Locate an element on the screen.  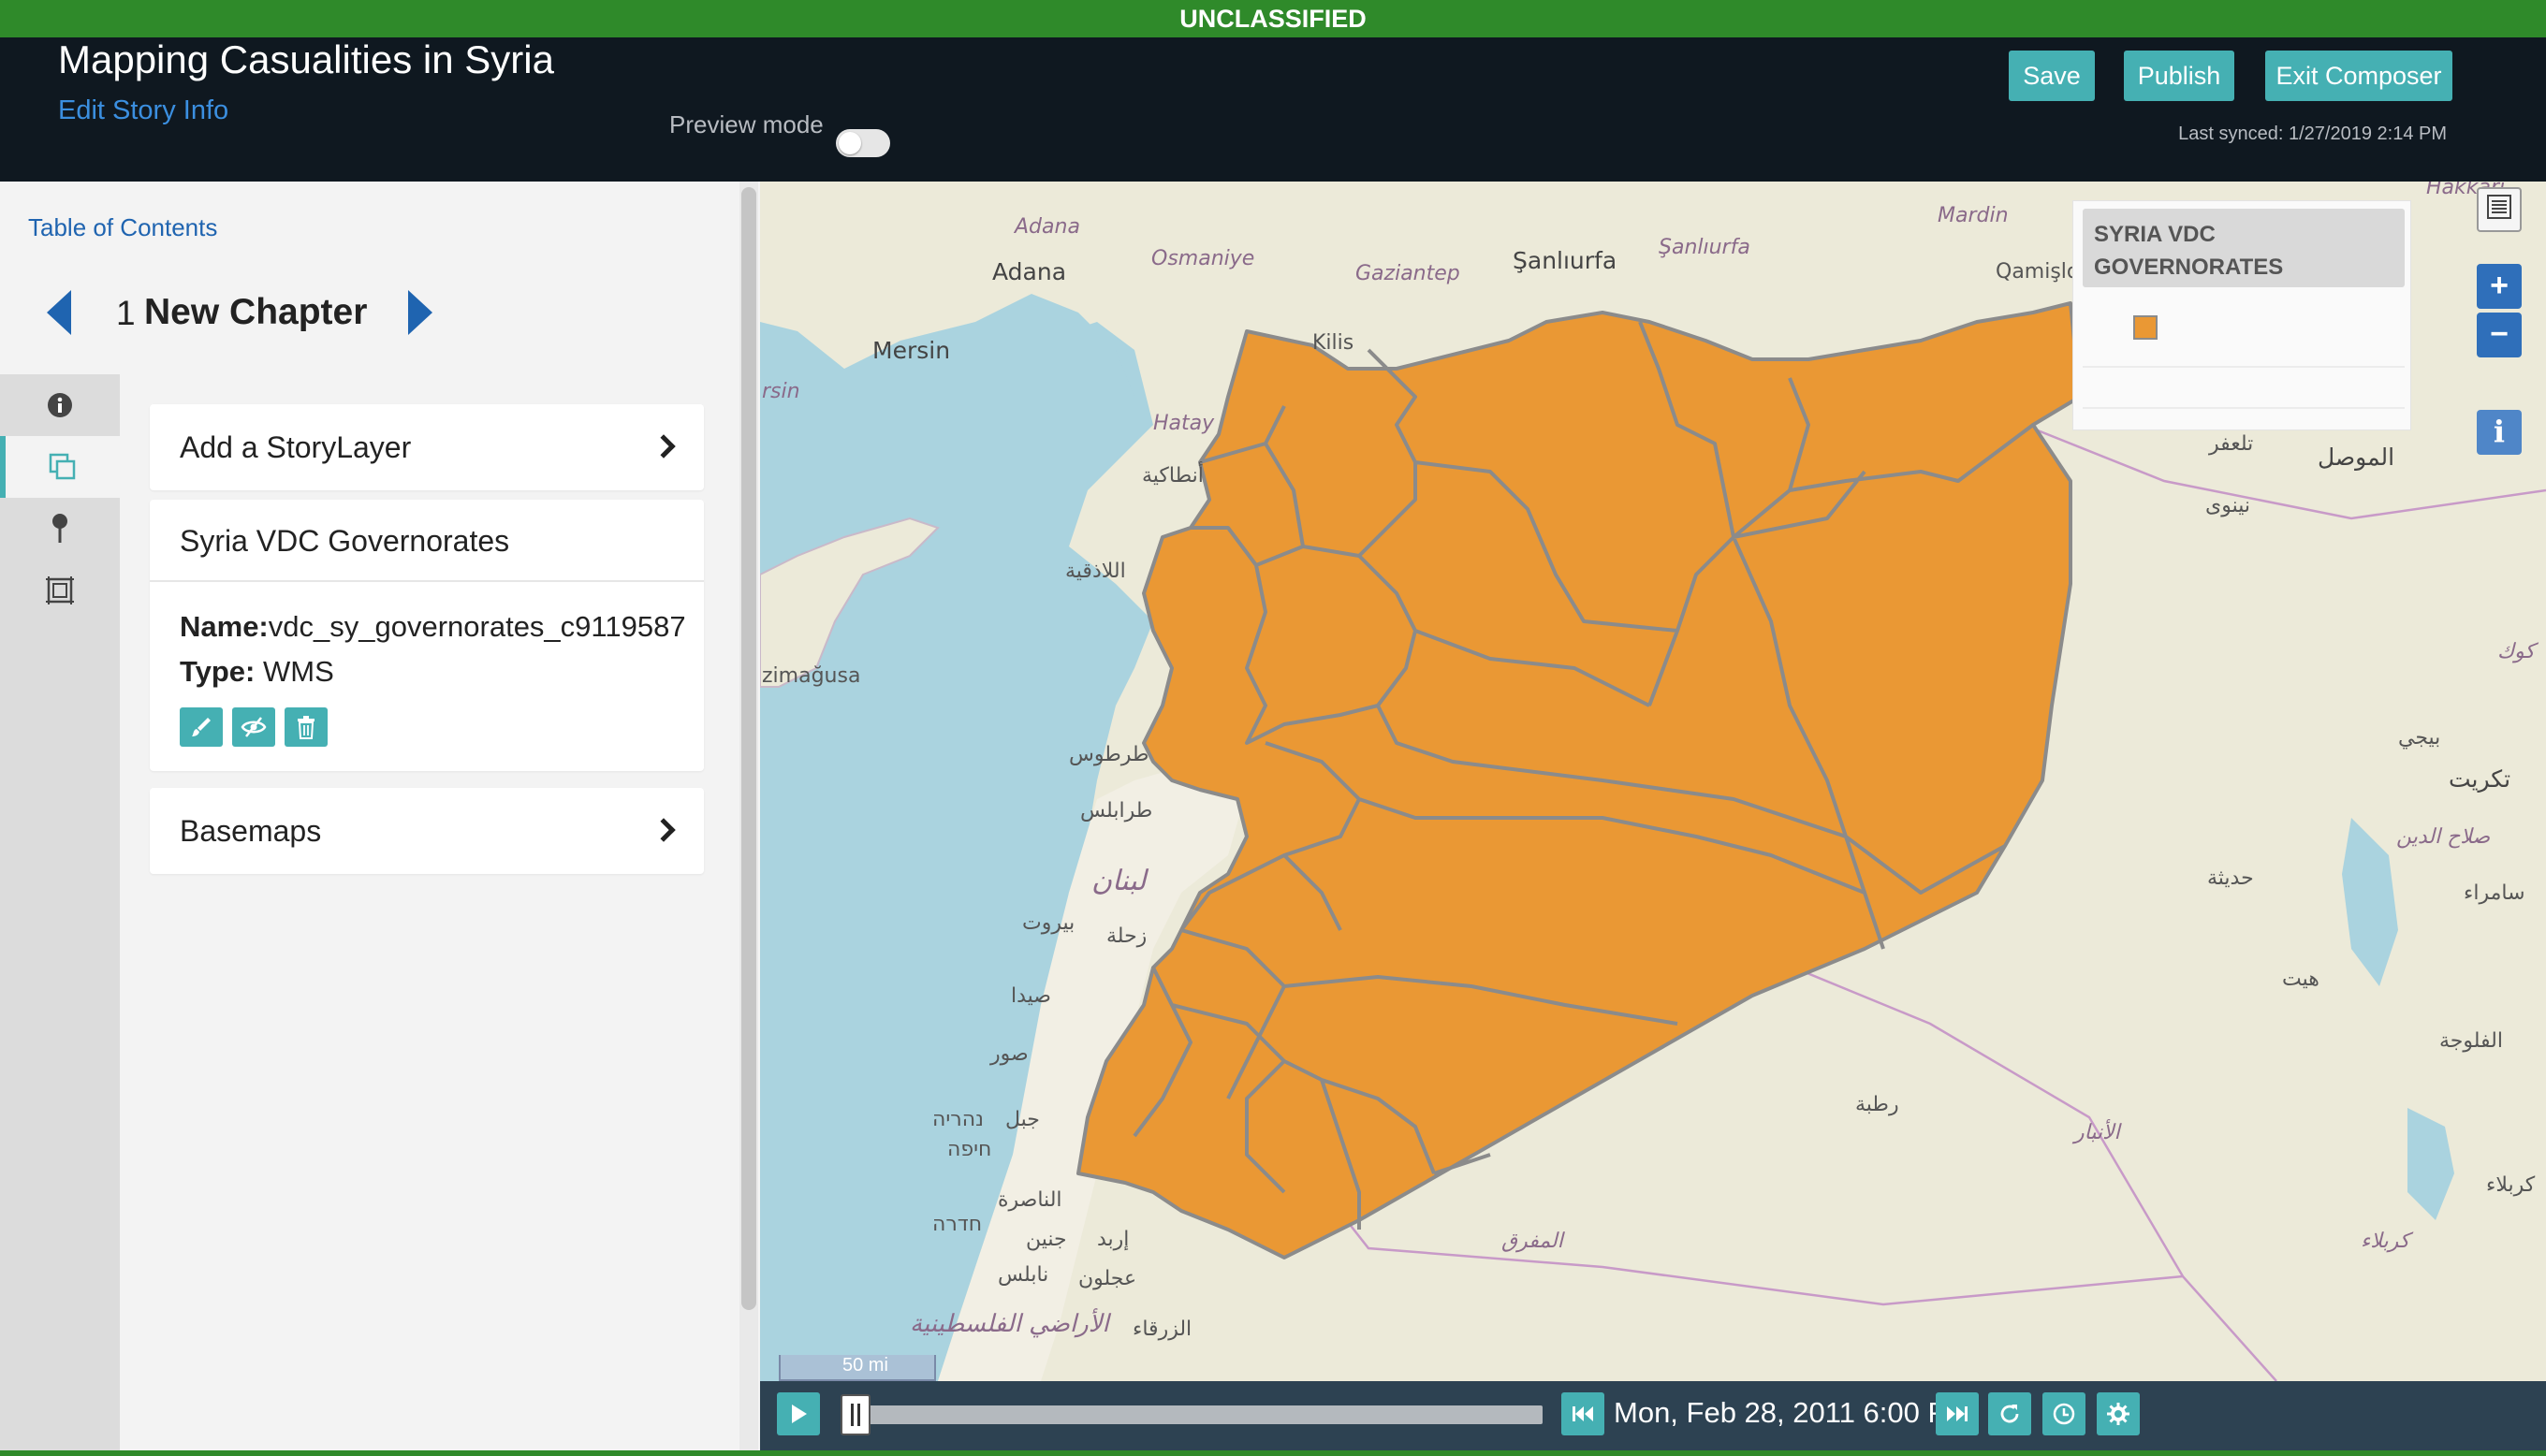
map-label: كربلاء is located at coordinates (2385, 1241).